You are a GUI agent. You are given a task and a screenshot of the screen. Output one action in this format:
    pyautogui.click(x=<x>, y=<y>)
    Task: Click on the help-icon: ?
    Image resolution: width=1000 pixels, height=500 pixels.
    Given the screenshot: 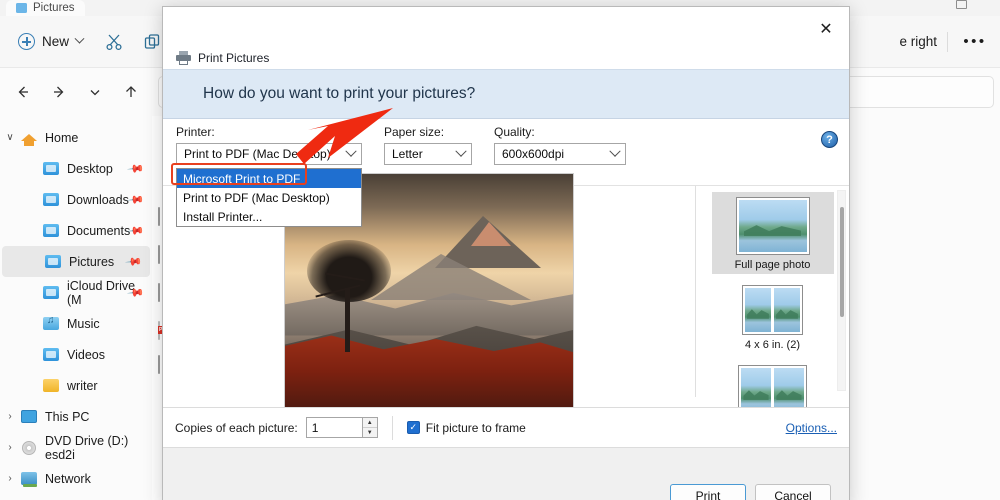 What is the action you would take?
    pyautogui.click(x=829, y=139)
    